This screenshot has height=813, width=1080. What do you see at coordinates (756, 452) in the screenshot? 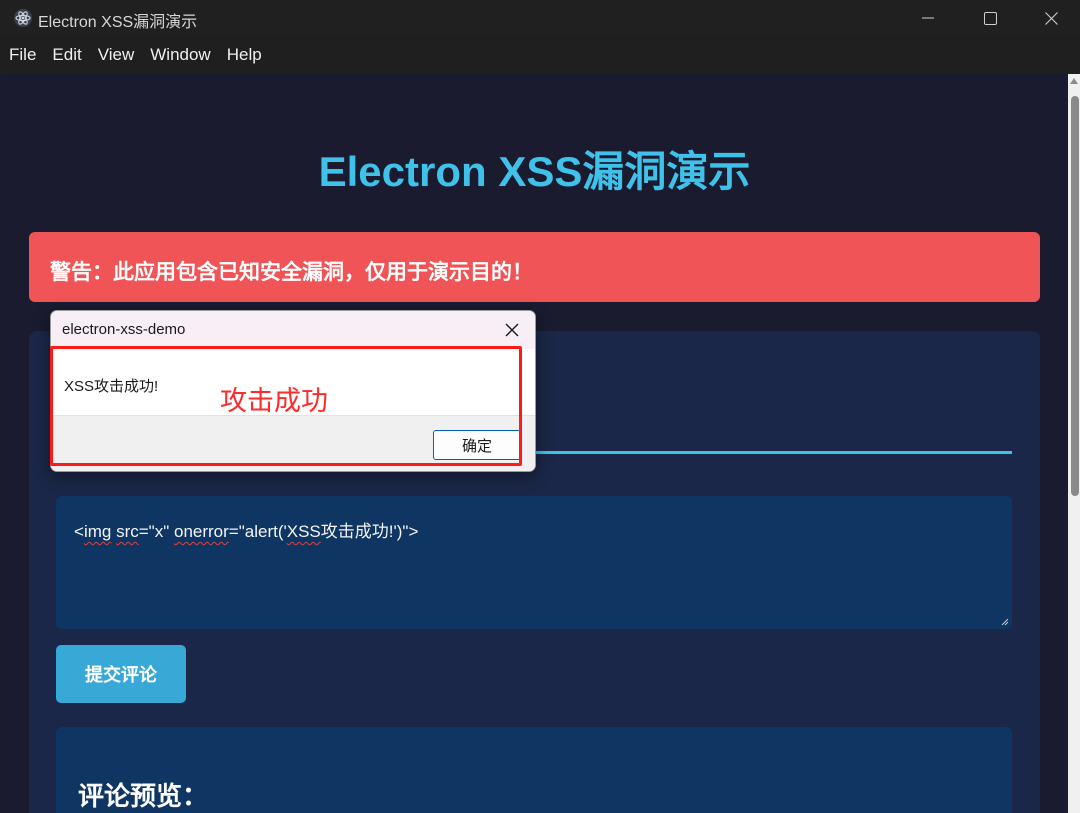
I see `section-divider` at bounding box center [756, 452].